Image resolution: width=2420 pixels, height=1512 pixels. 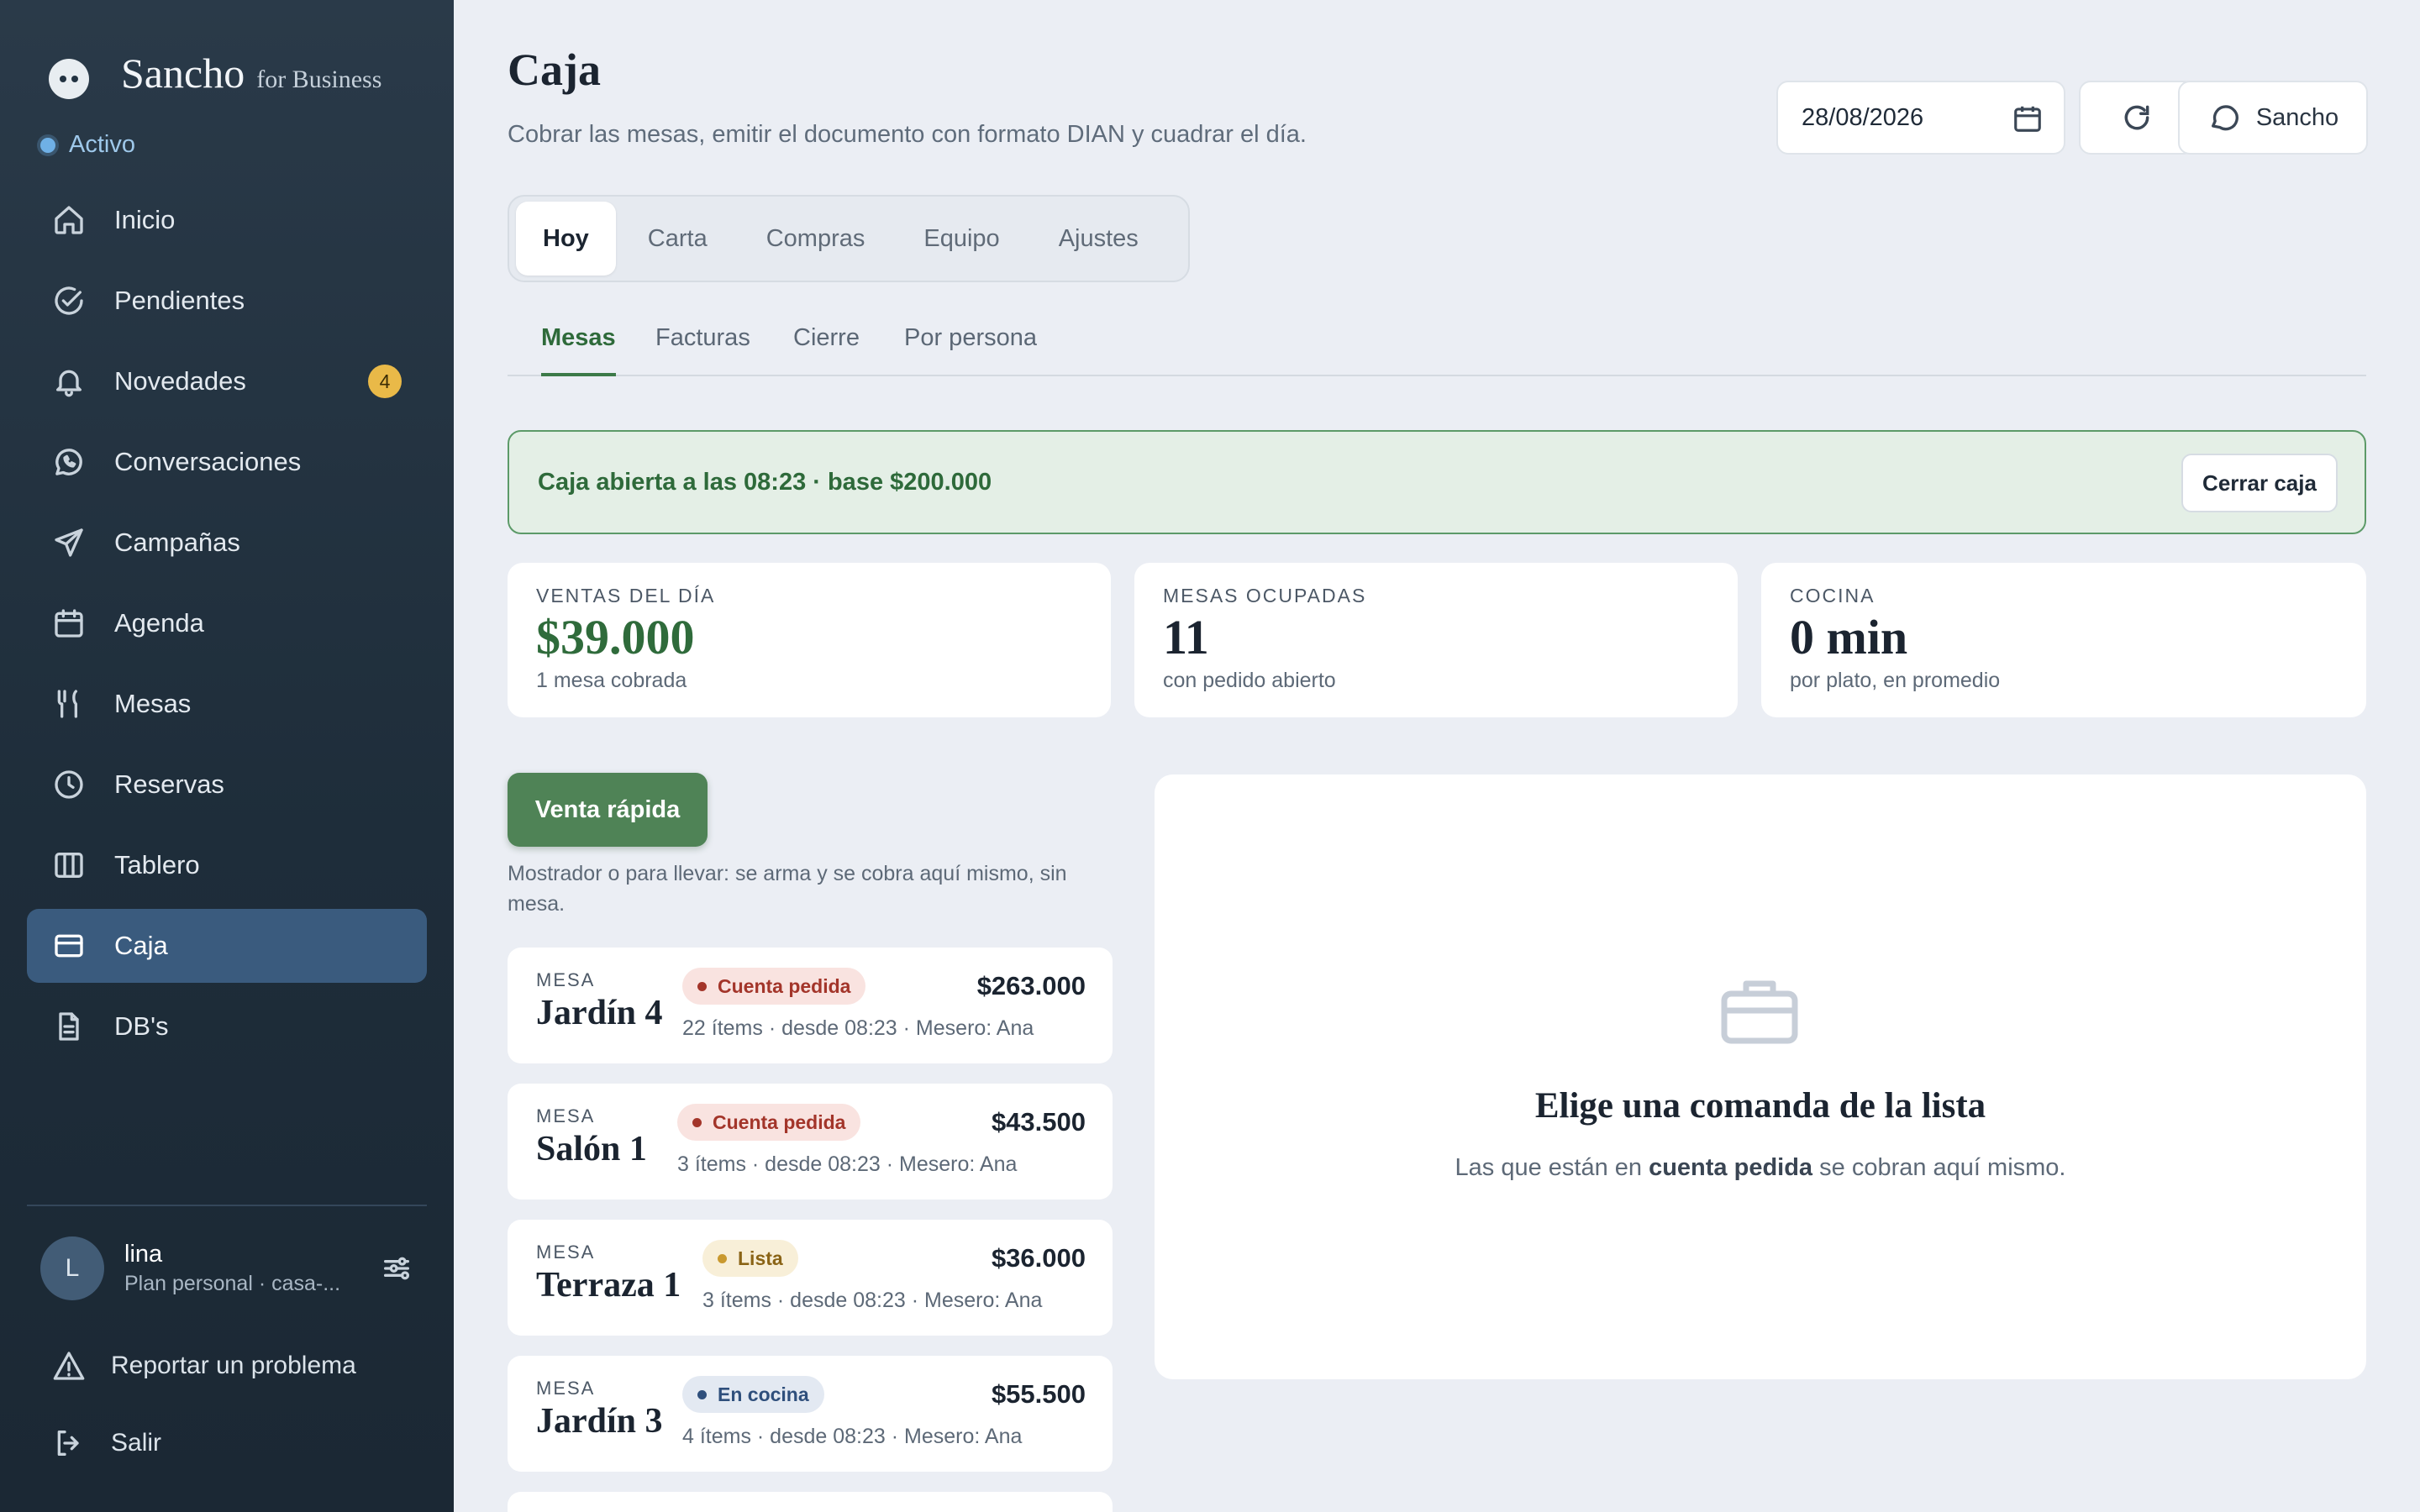 What do you see at coordinates (1038, 1258) in the screenshot?
I see `order-total: $36.000` at bounding box center [1038, 1258].